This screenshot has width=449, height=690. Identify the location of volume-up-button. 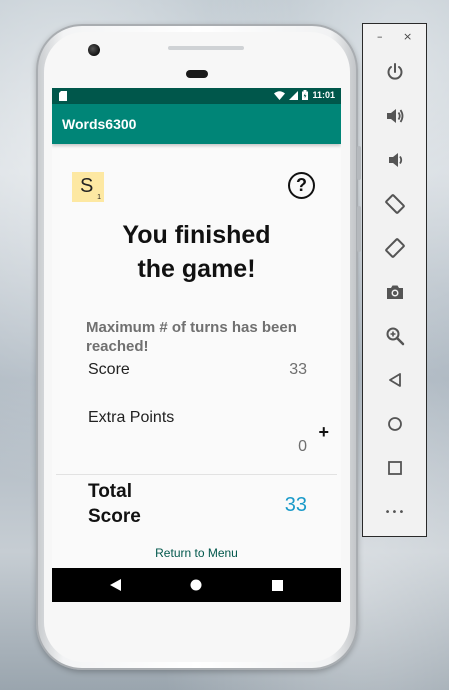
(395, 116).